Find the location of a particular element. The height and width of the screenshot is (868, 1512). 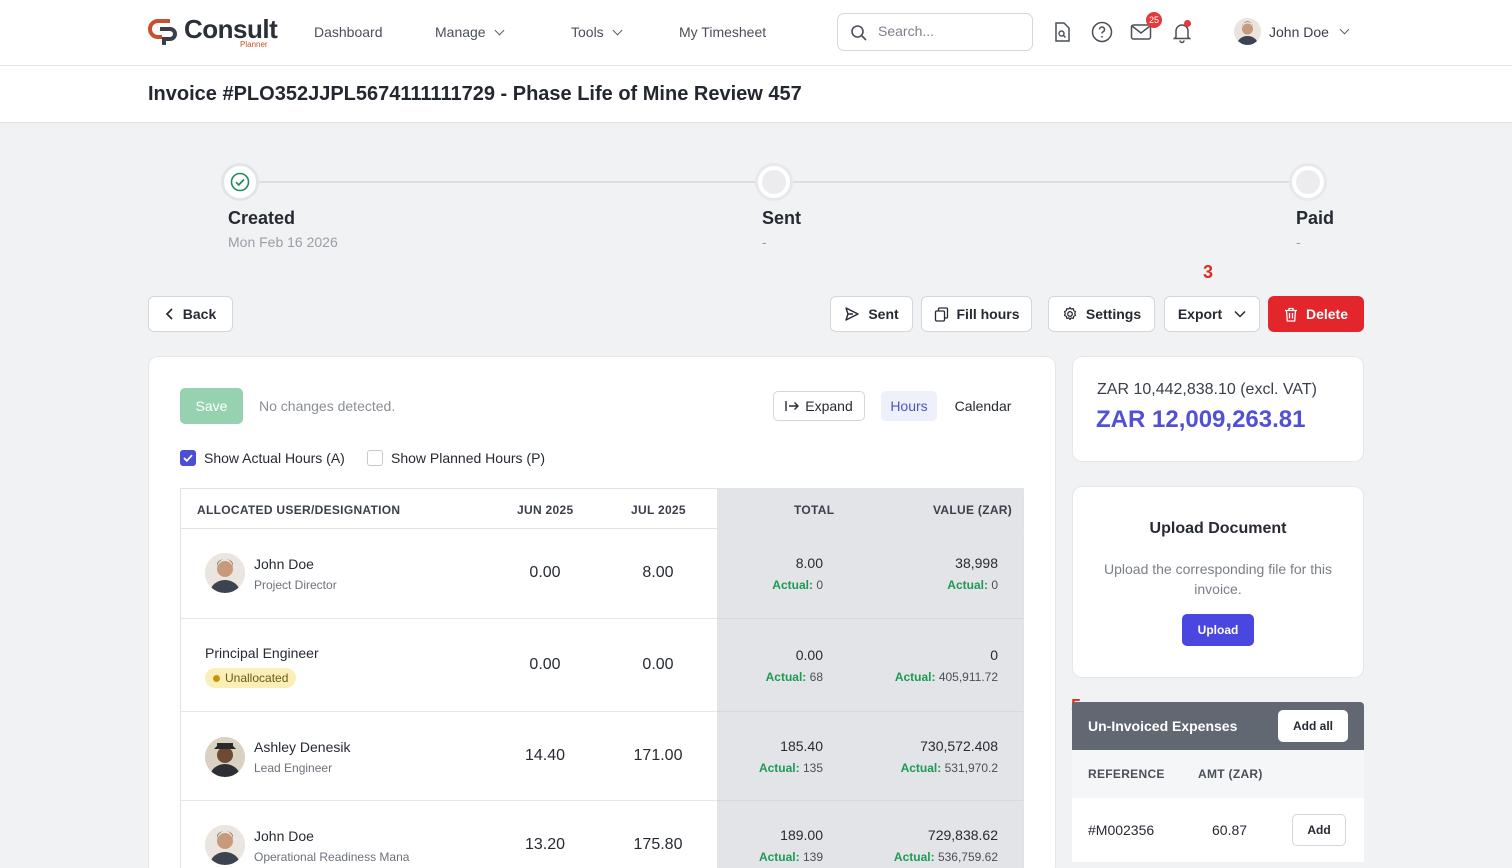

settings-button: Settings is located at coordinates (1101, 314).